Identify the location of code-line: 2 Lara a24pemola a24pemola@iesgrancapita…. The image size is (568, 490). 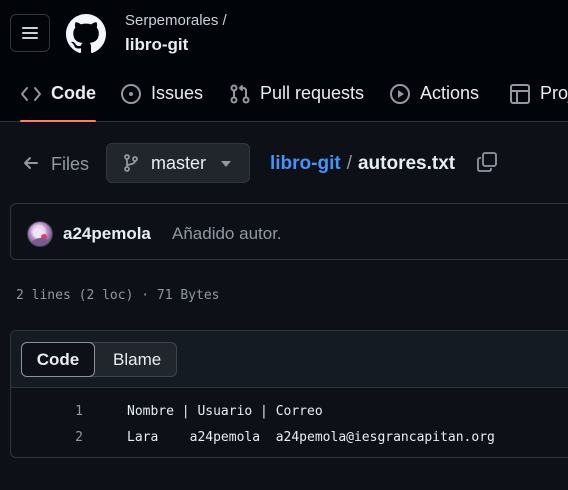
(289, 438).